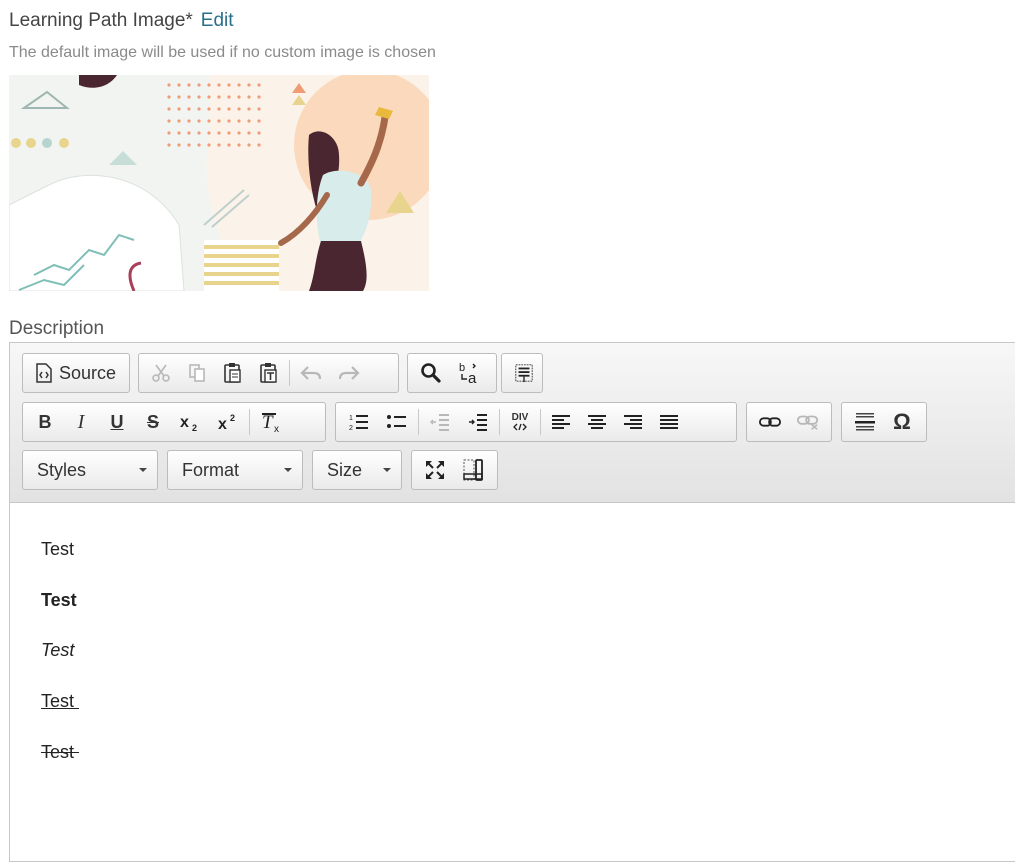 The width and height of the screenshot is (1015, 862). I want to click on select-all-icon, so click(524, 373).